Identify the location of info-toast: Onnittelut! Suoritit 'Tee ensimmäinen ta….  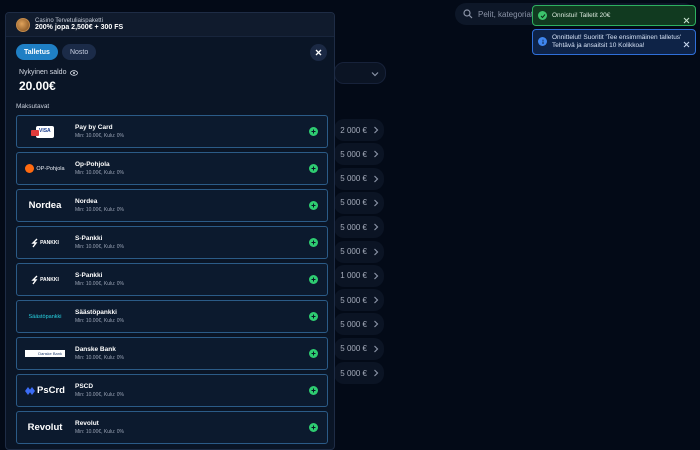
(614, 42).